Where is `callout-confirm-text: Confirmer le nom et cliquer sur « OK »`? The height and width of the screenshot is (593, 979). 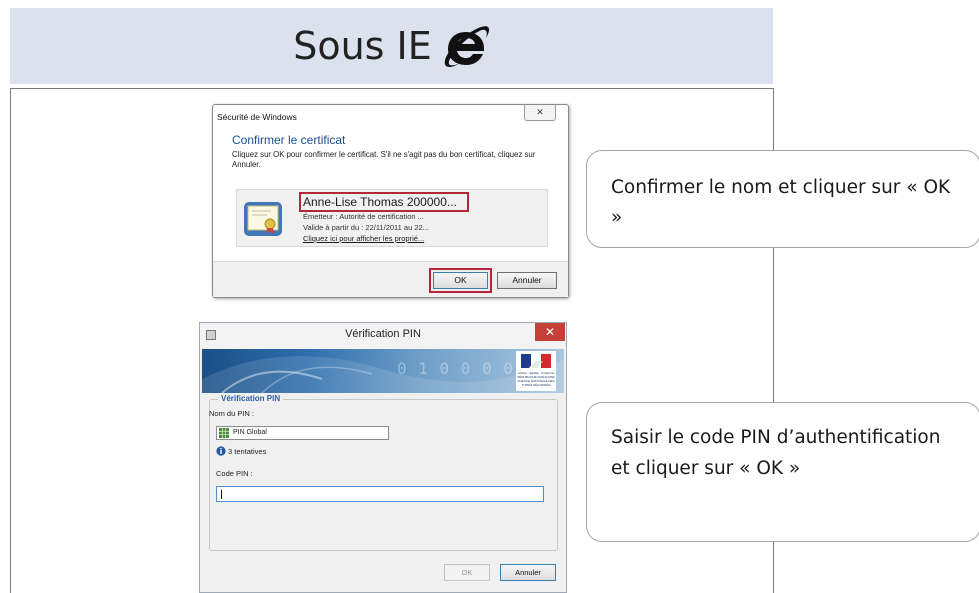
callout-confirm-text: Confirmer le nom et cliquer sur « OK » is located at coordinates (781, 202).